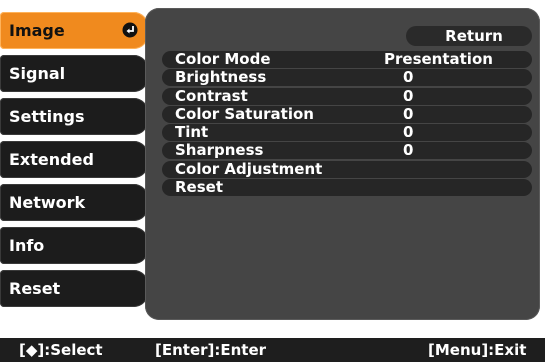  I want to click on sidebar-item-label: Extended, so click(51, 159).